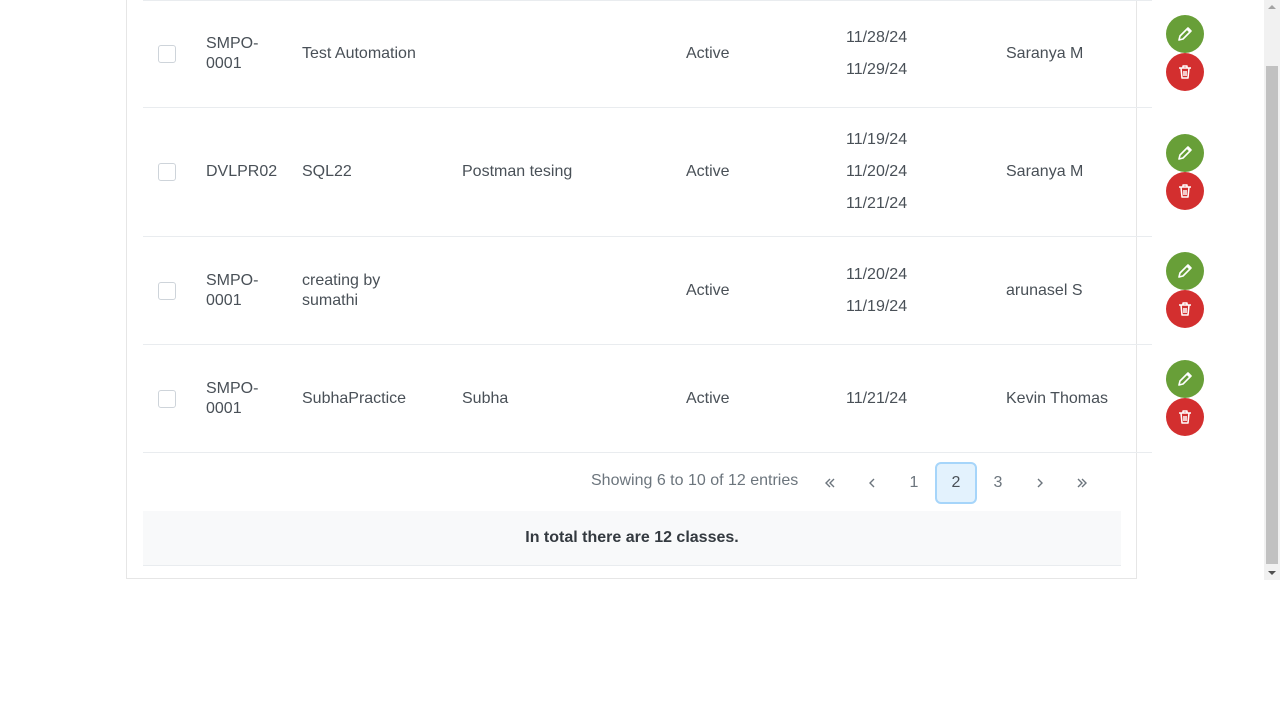 The height and width of the screenshot is (720, 1280). I want to click on cell-name: Test Automation, so click(377, 54).